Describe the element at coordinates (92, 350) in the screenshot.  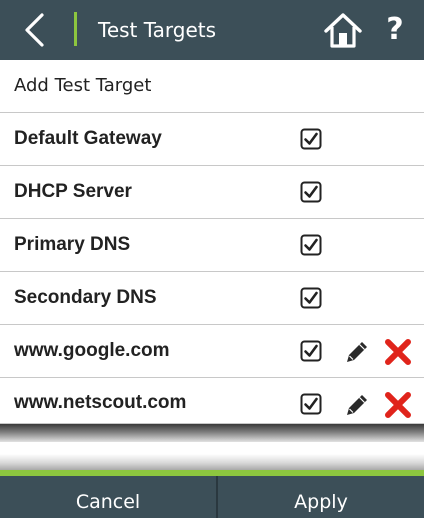
I see `target-label: www.google.com` at that location.